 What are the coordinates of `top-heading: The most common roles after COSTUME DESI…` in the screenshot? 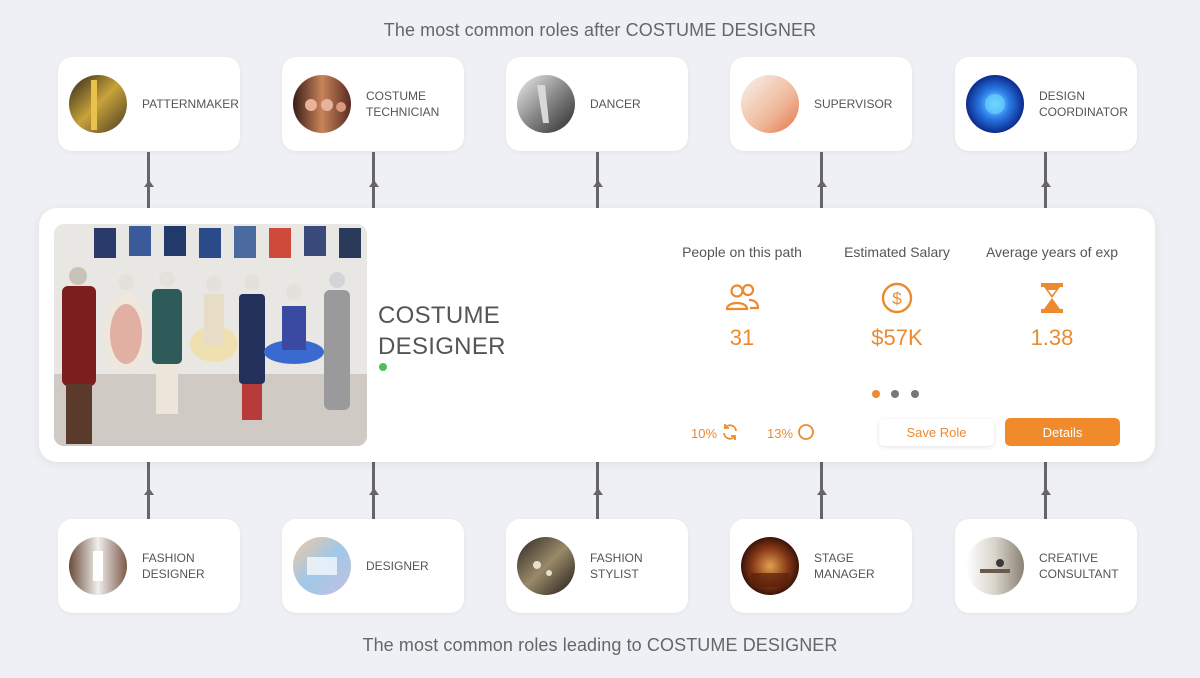 It's located at (600, 30).